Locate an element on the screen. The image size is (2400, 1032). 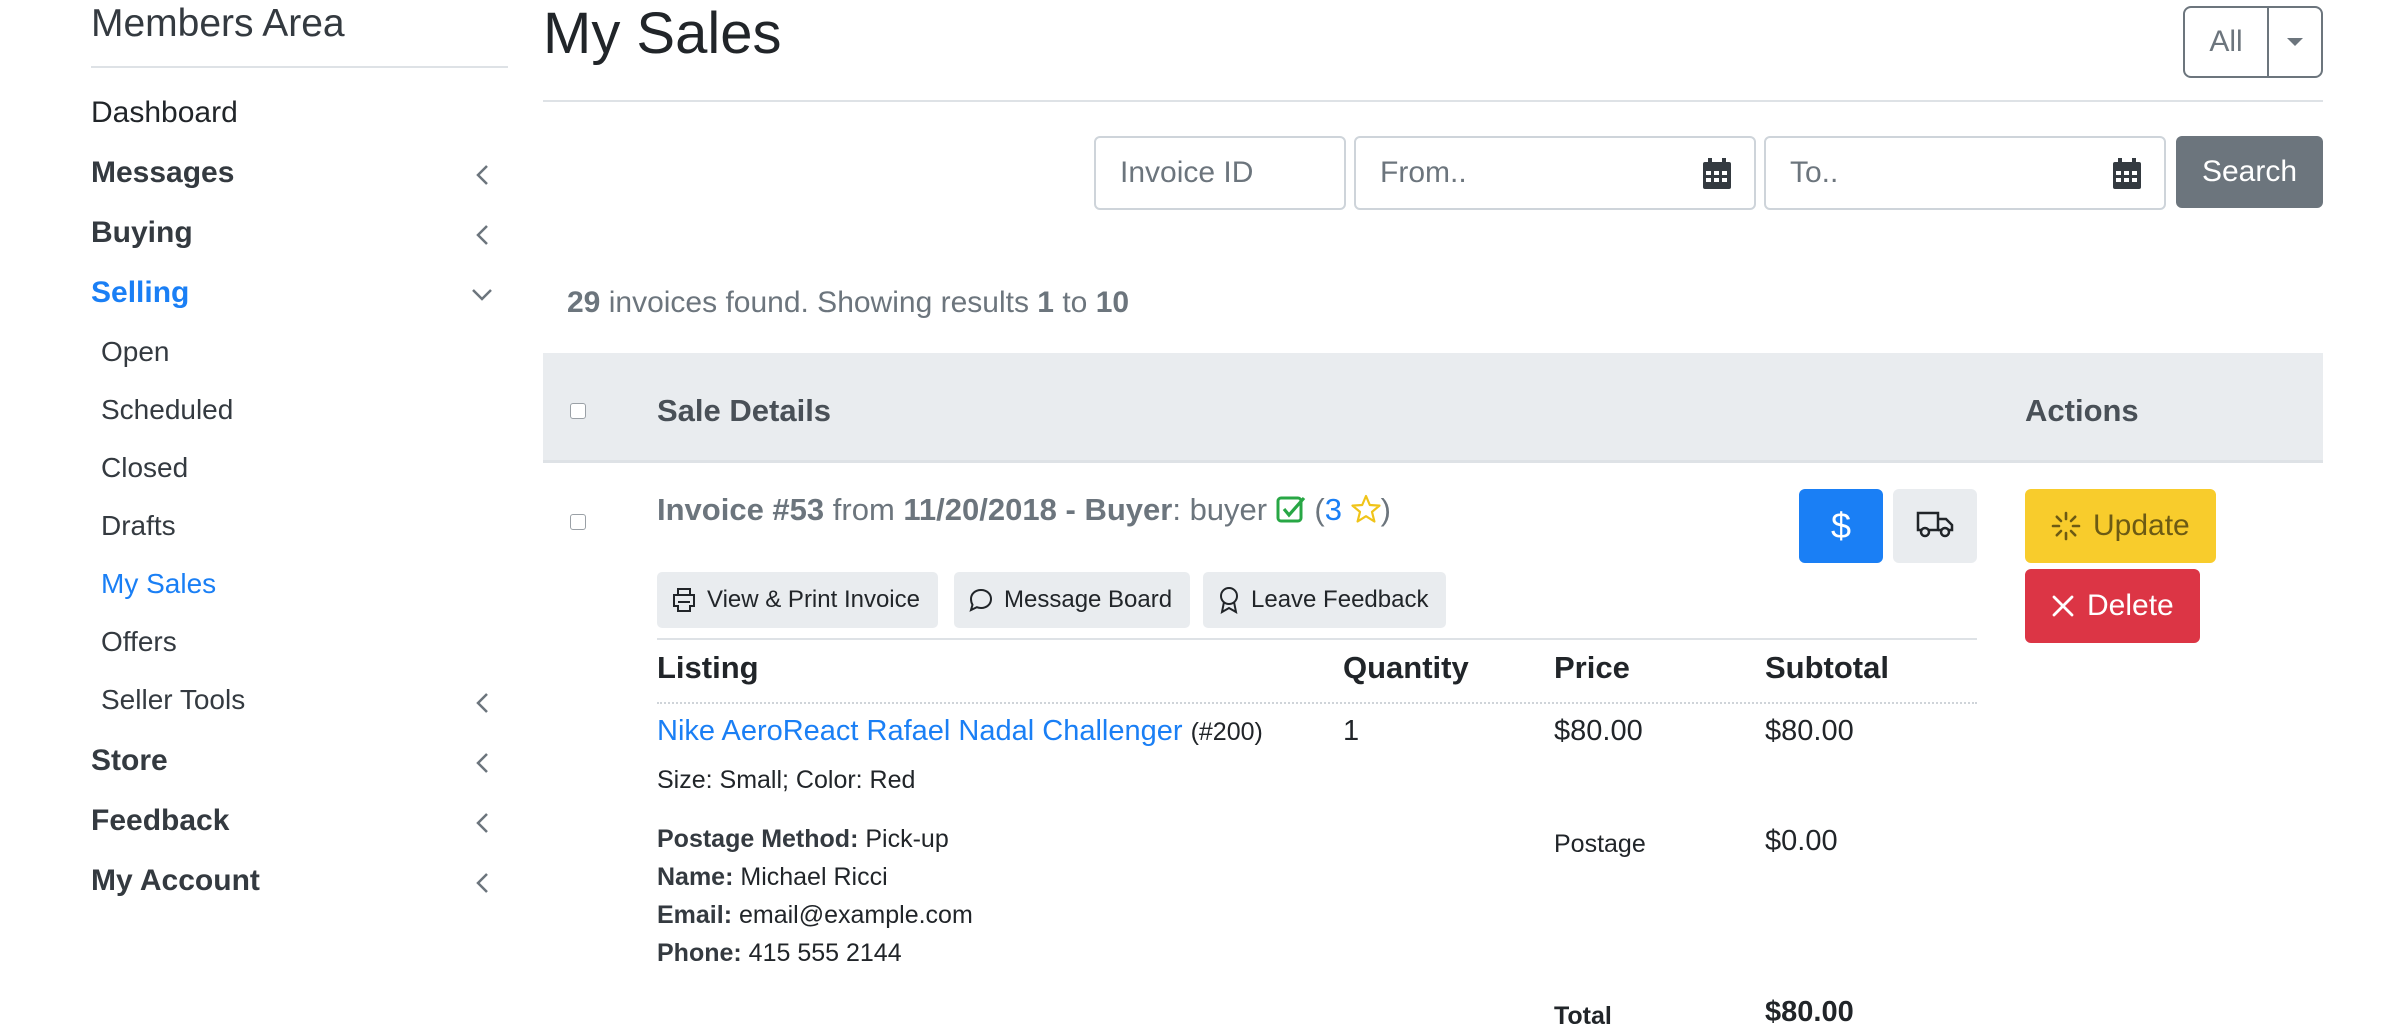
leave-feedback-button: Leave Feedback is located at coordinates (1325, 600).